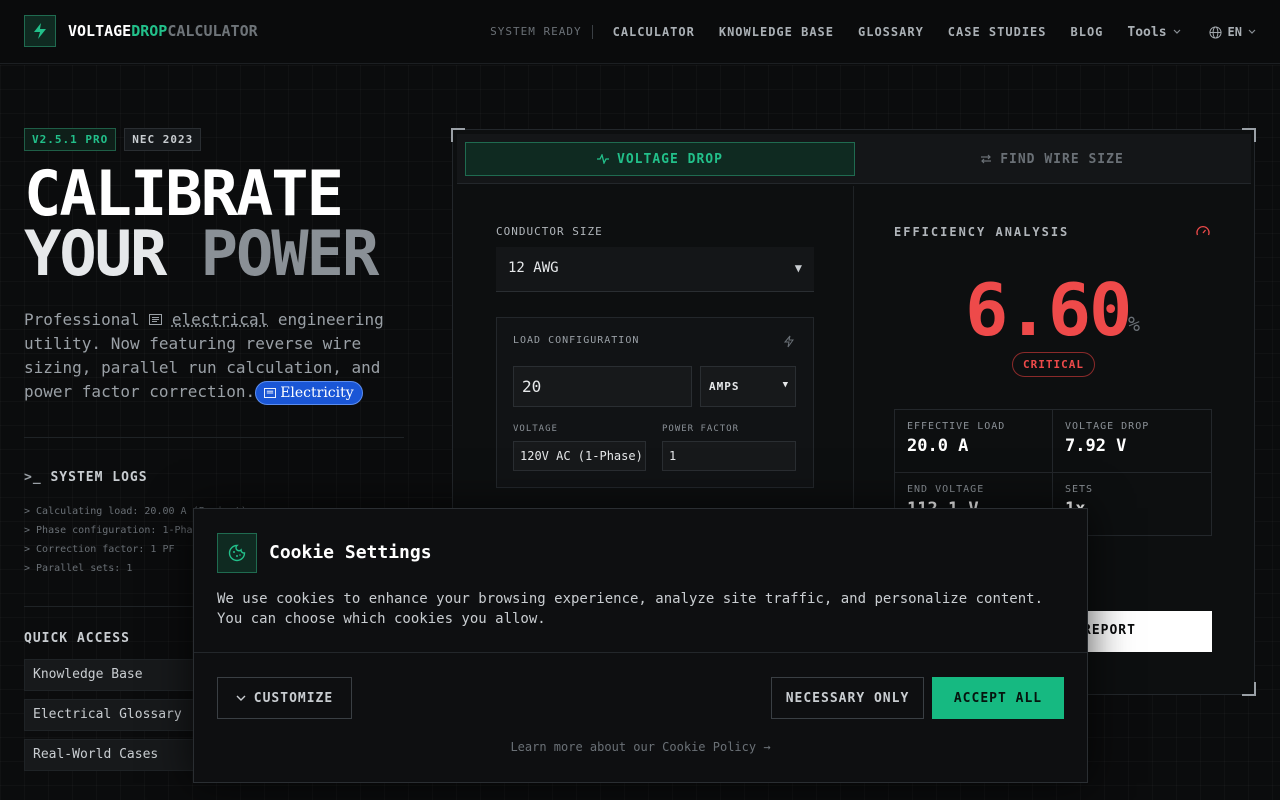  What do you see at coordinates (220, 319) in the screenshot?
I see `electrical-link: electrical` at bounding box center [220, 319].